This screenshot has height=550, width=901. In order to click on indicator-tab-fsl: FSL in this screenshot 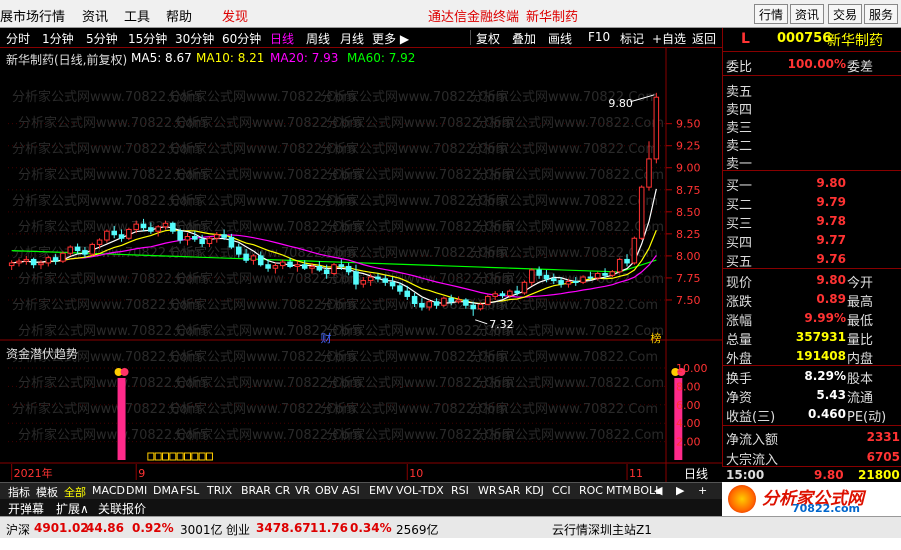, I will do `click(189, 490)`.